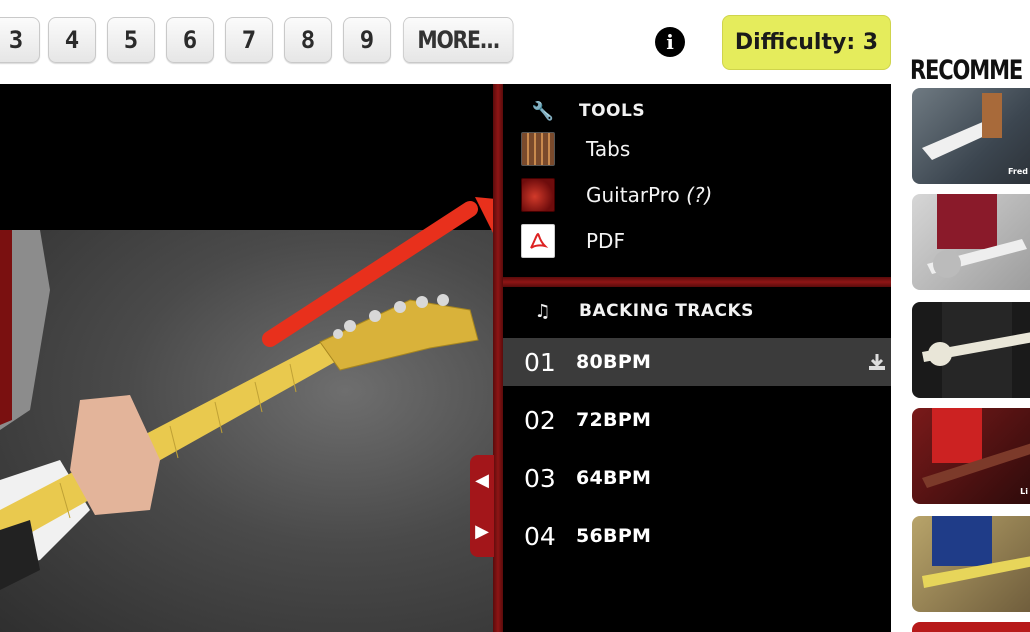 This screenshot has height=632, width=1030. What do you see at coordinates (608, 149) in the screenshot?
I see `tool-item-label: Tabs` at bounding box center [608, 149].